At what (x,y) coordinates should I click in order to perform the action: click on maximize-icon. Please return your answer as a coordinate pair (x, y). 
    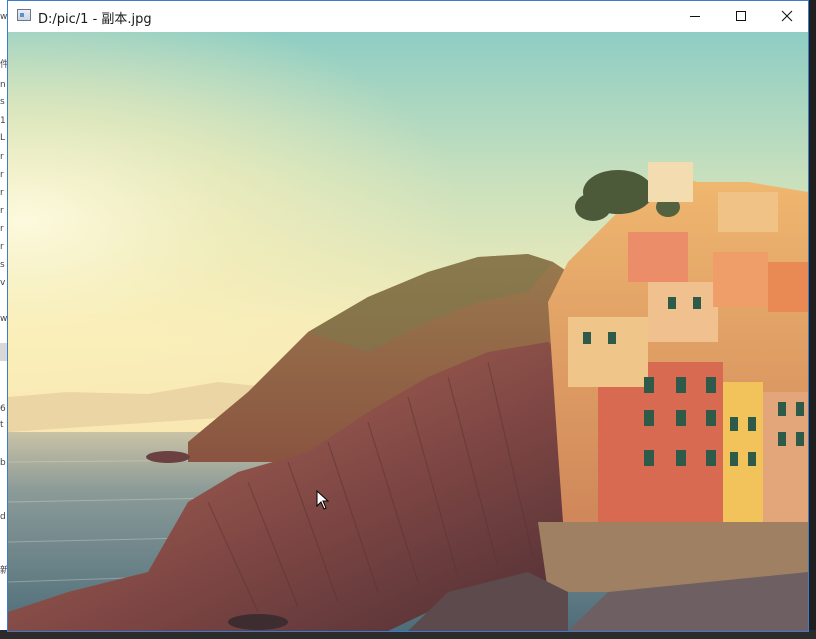
    Looking at the image, I should click on (741, 16).